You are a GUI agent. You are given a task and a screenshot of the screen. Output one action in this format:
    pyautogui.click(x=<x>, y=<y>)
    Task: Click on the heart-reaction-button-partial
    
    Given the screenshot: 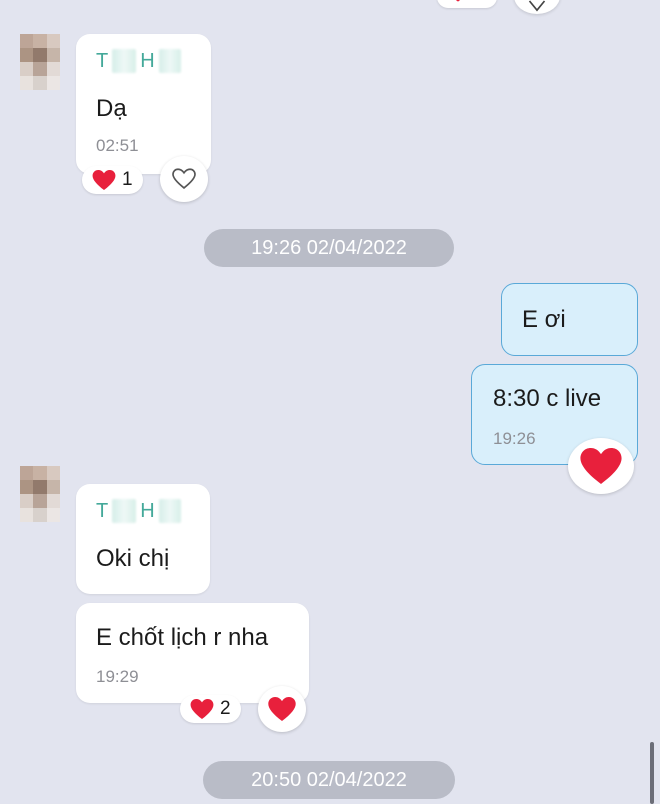 What is the action you would take?
    pyautogui.click(x=537, y=7)
    